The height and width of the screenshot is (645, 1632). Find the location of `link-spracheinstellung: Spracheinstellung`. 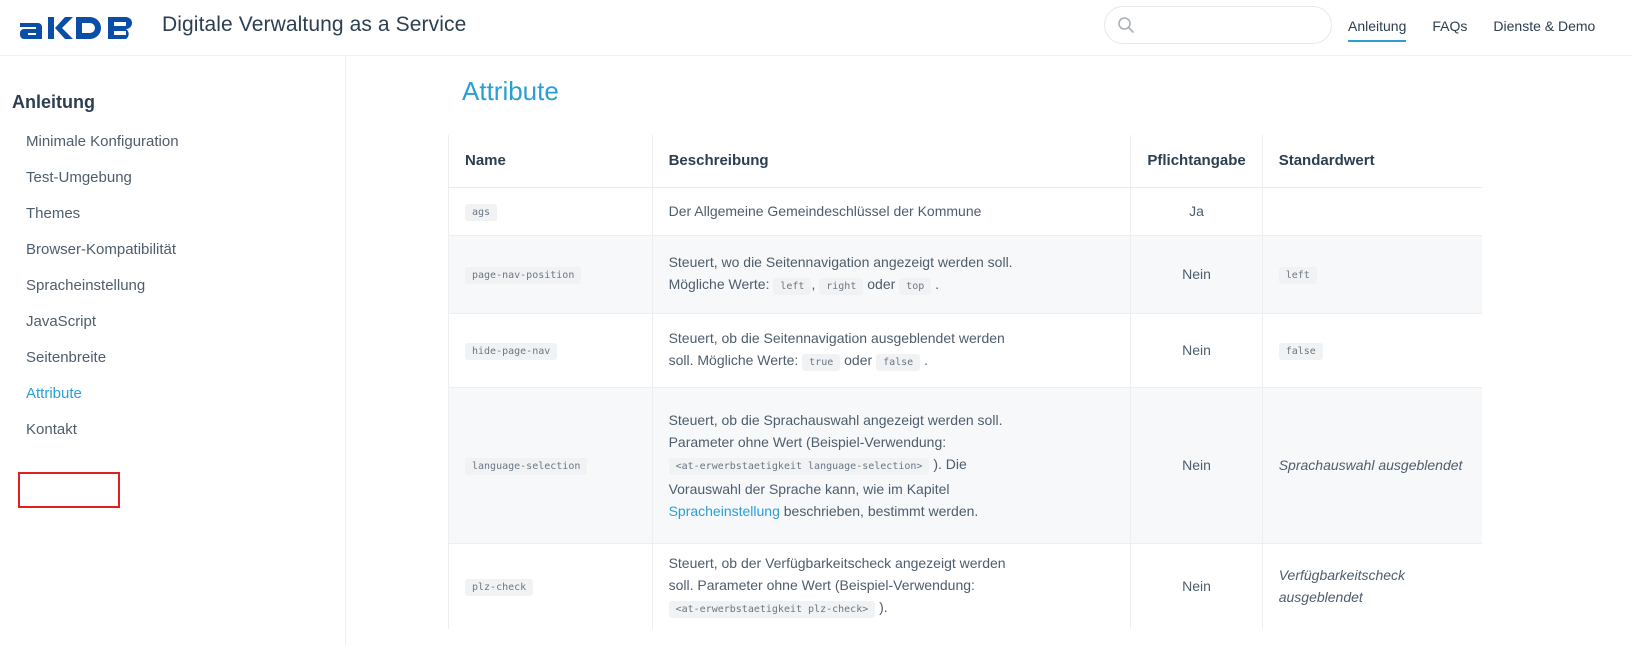

link-spracheinstellung: Spracheinstellung is located at coordinates (724, 511).